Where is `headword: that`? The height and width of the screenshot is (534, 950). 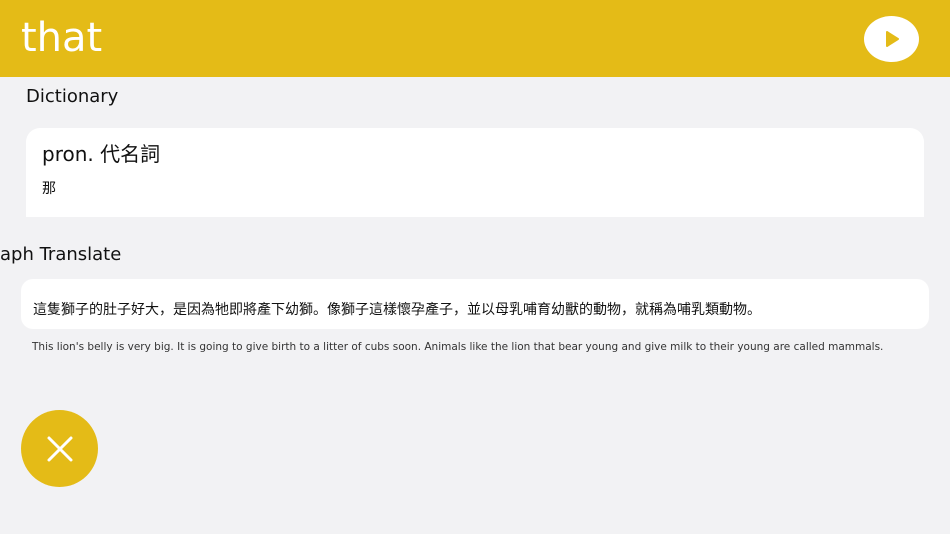
headword: that is located at coordinates (62, 38).